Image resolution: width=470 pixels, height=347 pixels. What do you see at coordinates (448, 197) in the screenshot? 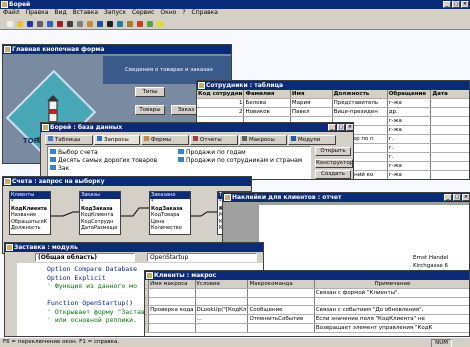
I see `report-minimize-button: _` at bounding box center [448, 197].